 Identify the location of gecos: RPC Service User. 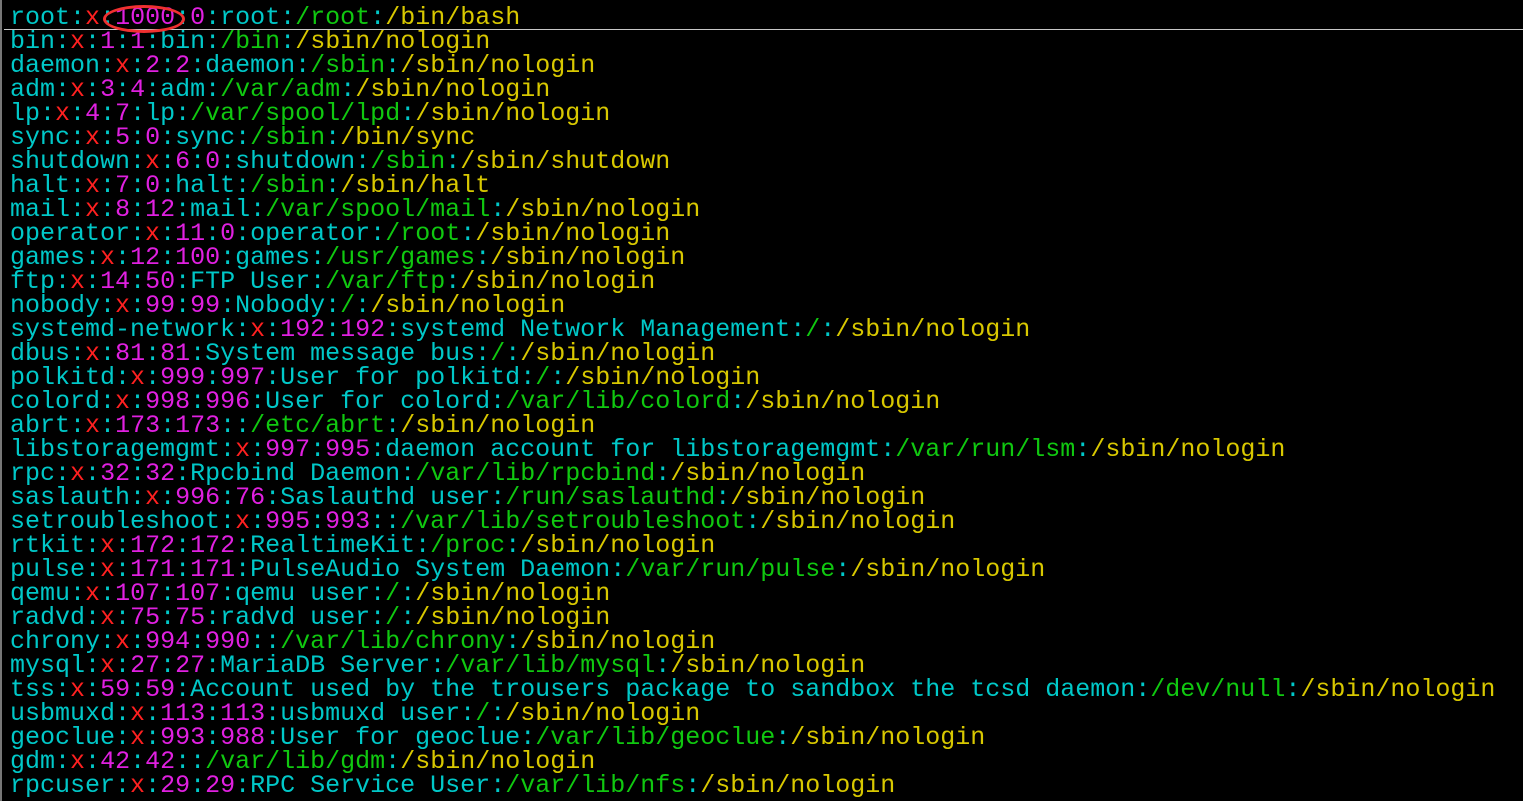
(370, 785).